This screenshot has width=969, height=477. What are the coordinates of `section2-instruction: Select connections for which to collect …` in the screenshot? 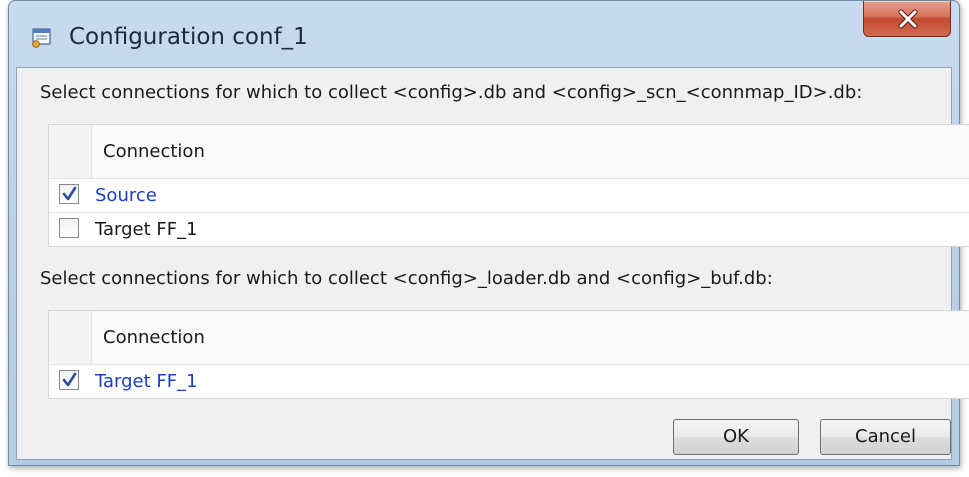 It's located at (406, 278).